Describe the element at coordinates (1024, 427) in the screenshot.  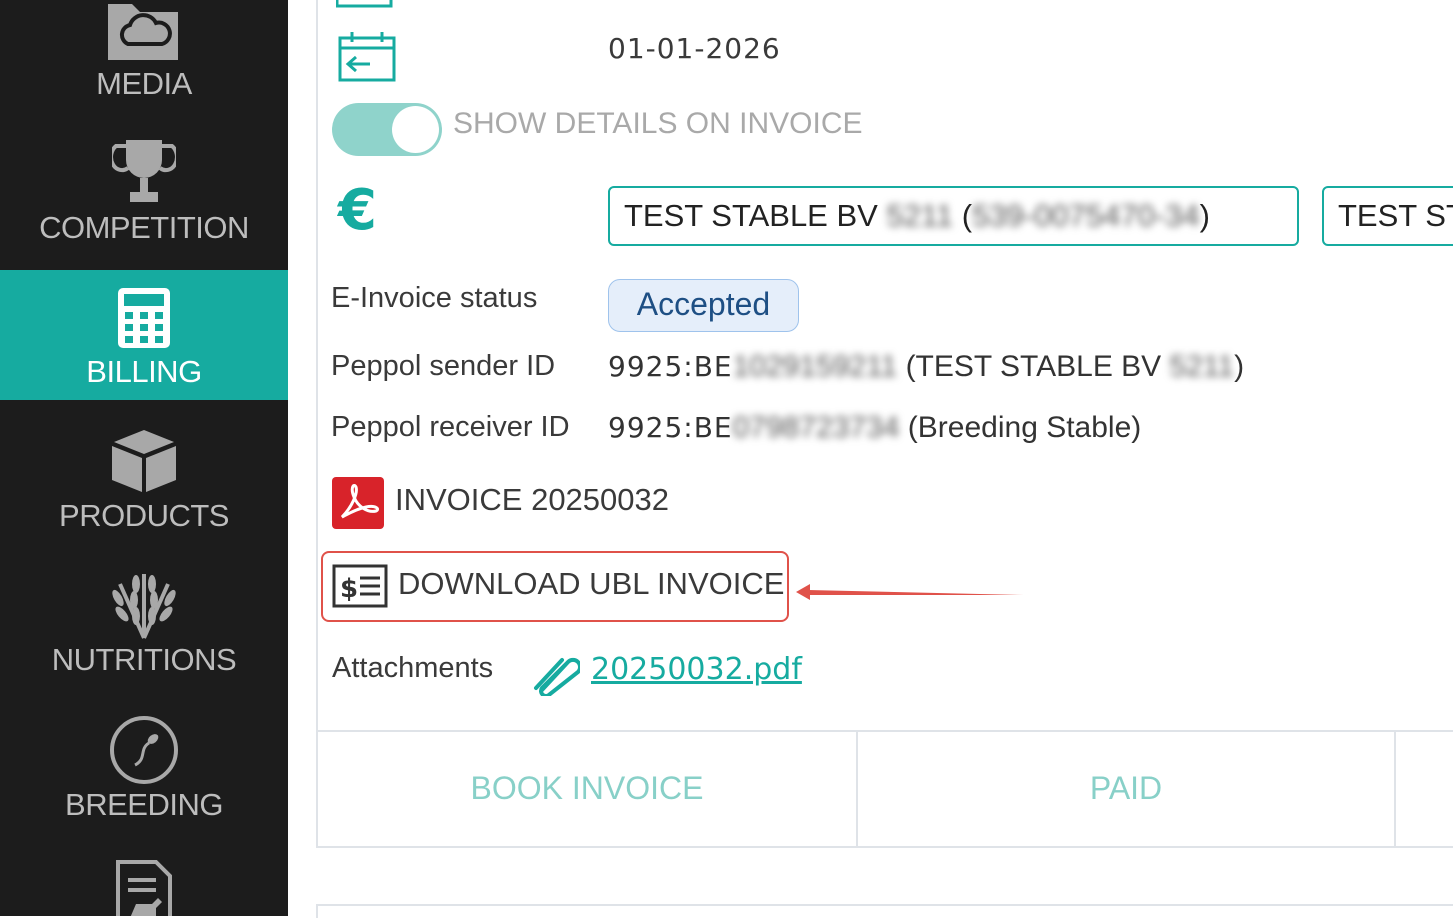
I see `peppol-receiver-name: (Breeding Stable)` at that location.